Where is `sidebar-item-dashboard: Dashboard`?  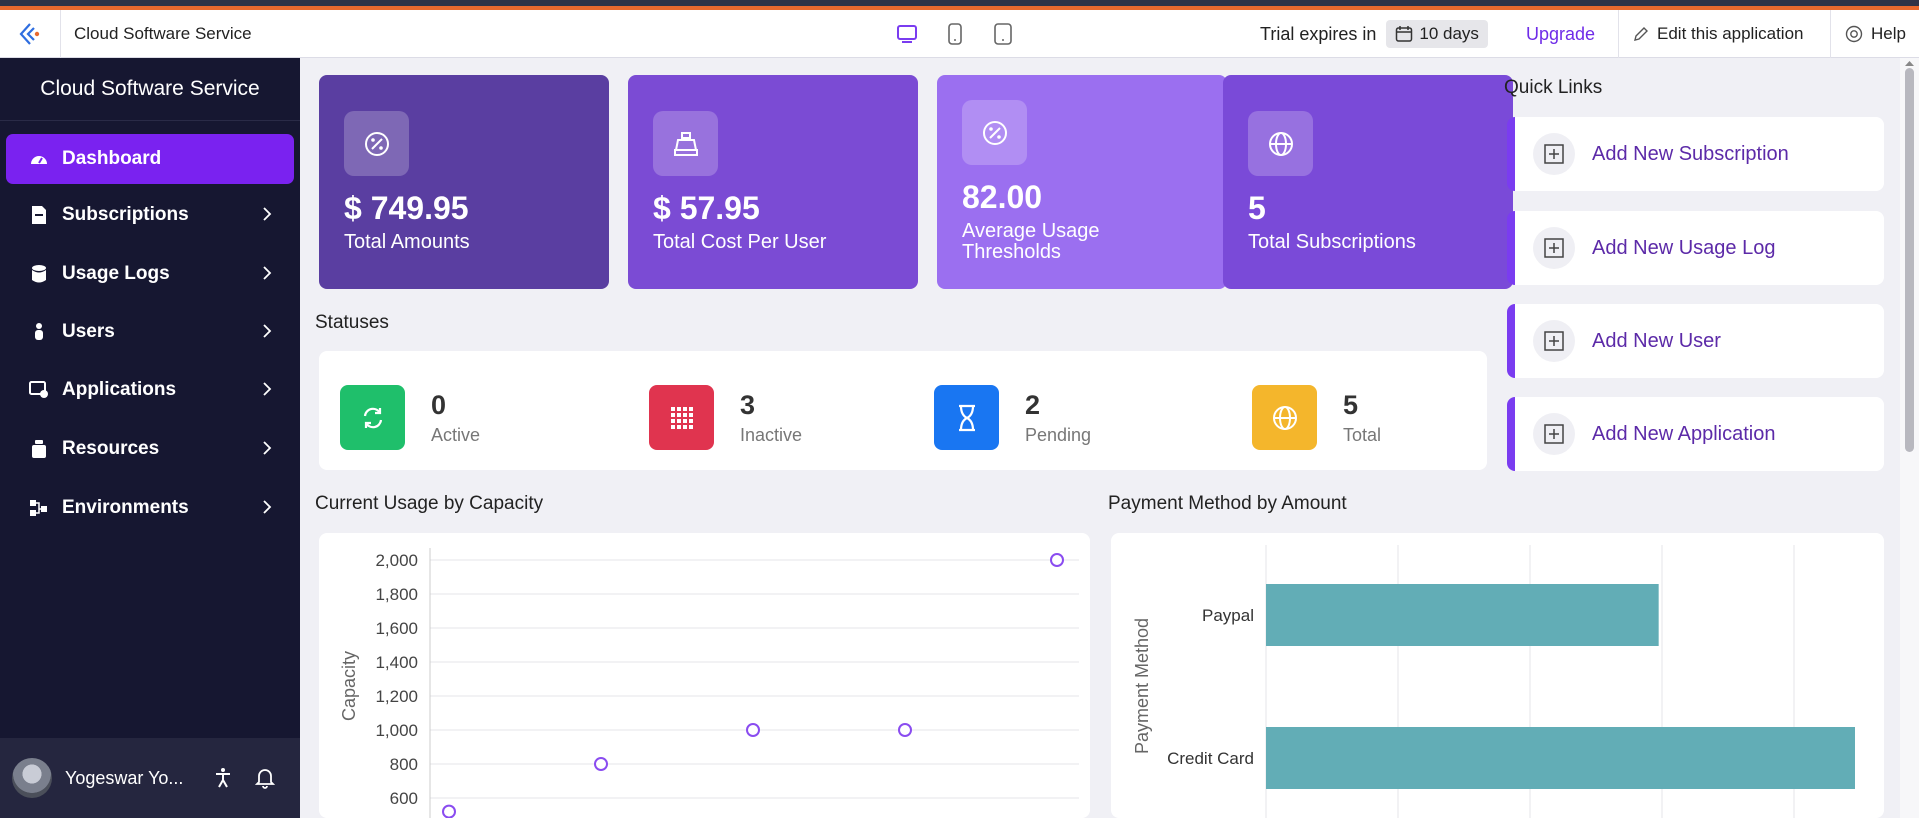 sidebar-item-dashboard: Dashboard is located at coordinates (150, 159).